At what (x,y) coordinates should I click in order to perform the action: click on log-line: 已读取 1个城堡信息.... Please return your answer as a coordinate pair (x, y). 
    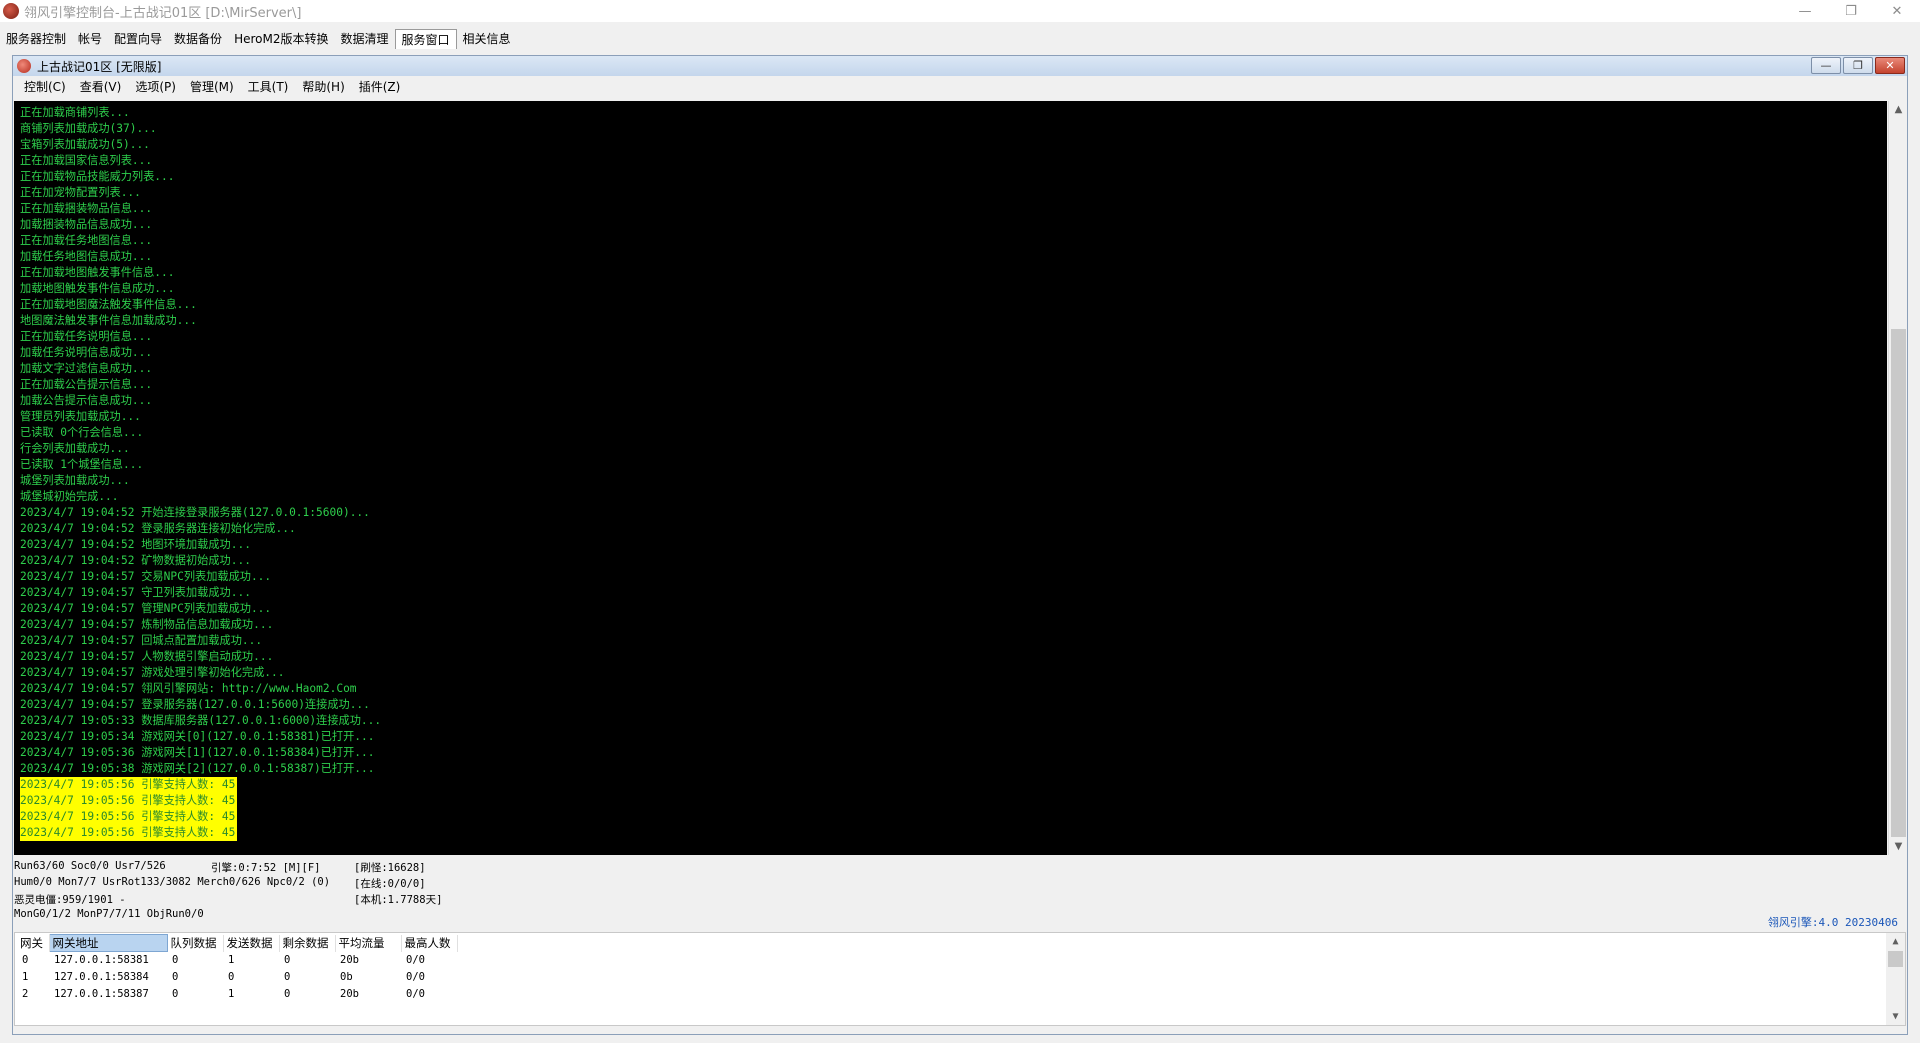
    Looking at the image, I should click on (82, 464).